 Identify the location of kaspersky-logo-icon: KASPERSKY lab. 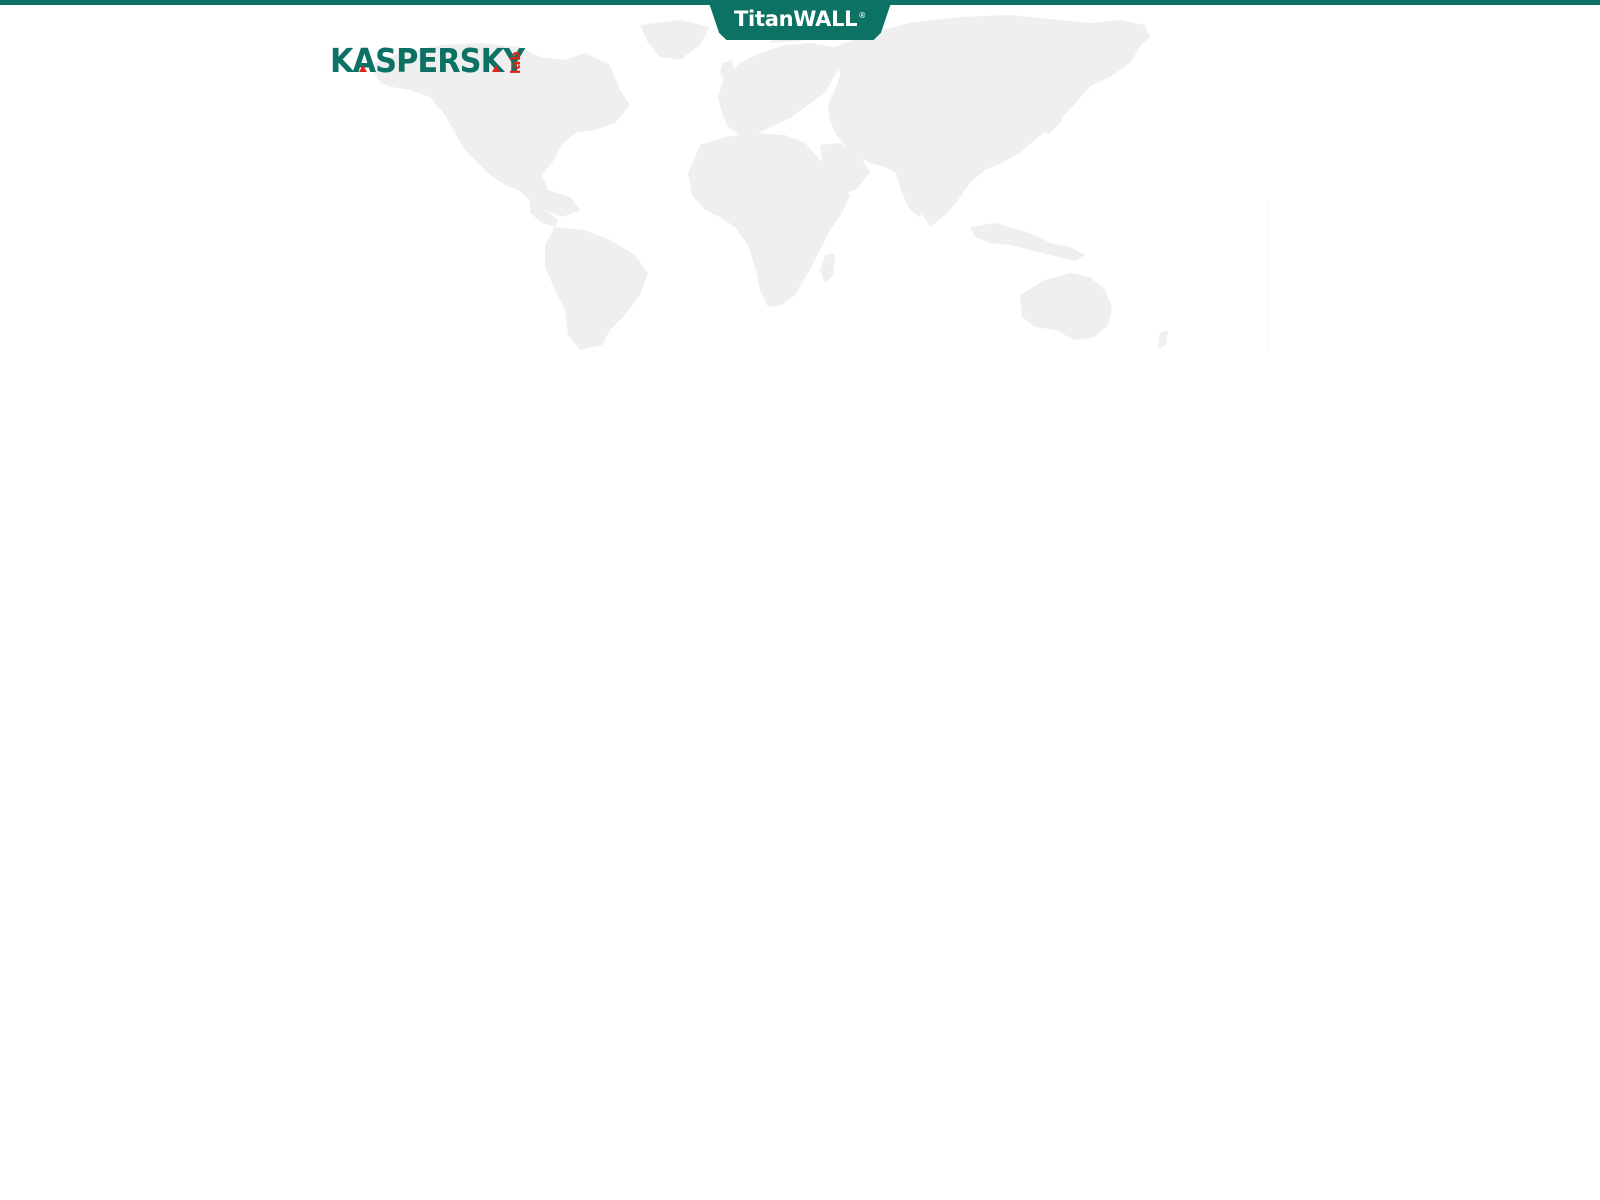
(428, 61).